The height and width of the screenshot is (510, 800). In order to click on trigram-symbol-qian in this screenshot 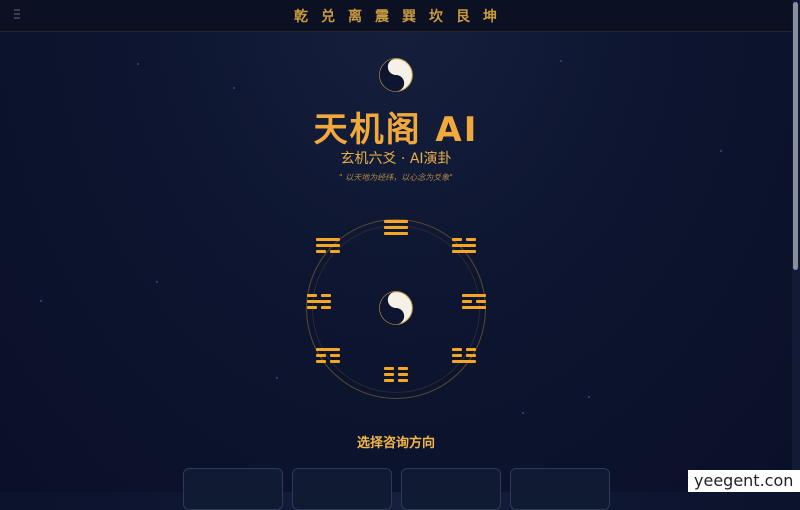, I will do `click(396, 228)`.